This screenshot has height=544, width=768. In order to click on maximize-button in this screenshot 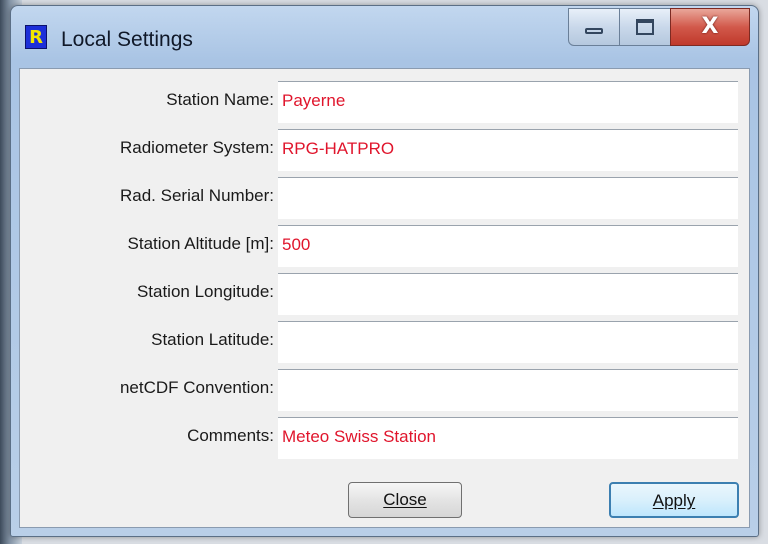, I will do `click(645, 27)`.